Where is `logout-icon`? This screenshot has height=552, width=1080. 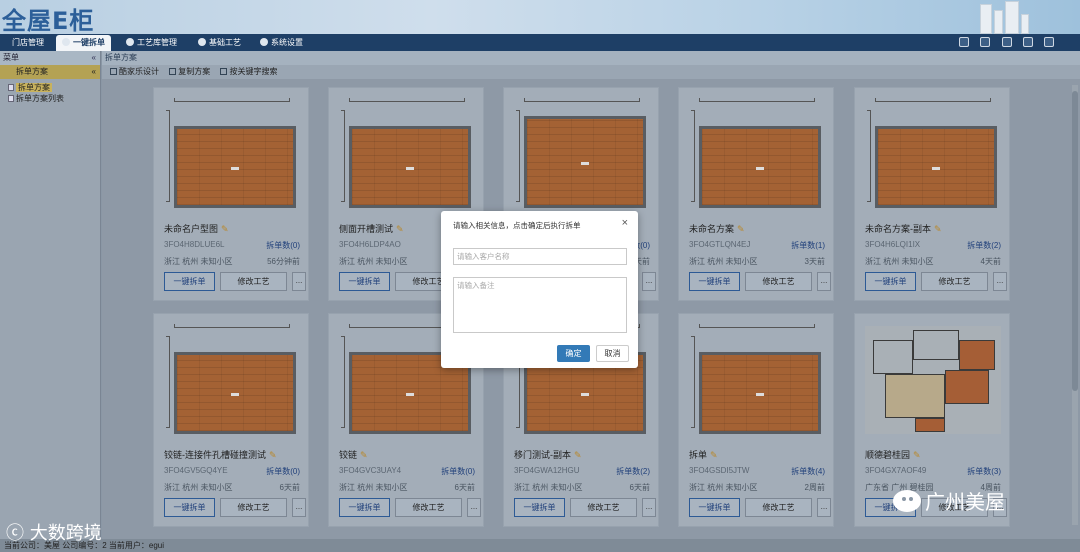
logout-icon is located at coordinates (1049, 42).